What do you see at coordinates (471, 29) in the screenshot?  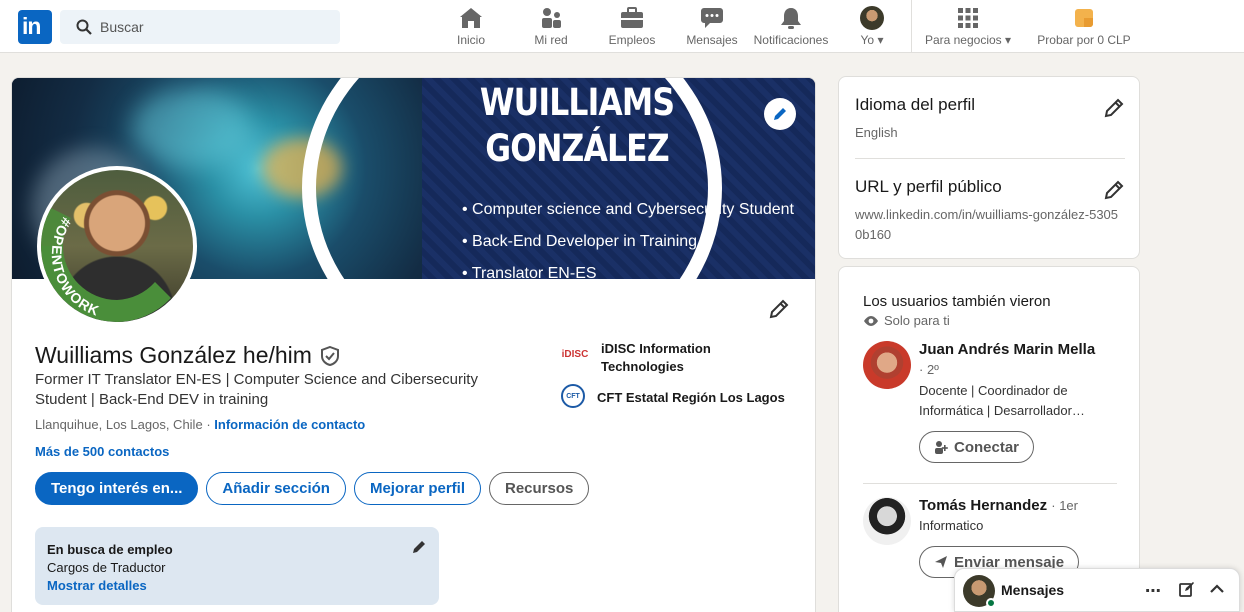 I see `nav-home: Inicio` at bounding box center [471, 29].